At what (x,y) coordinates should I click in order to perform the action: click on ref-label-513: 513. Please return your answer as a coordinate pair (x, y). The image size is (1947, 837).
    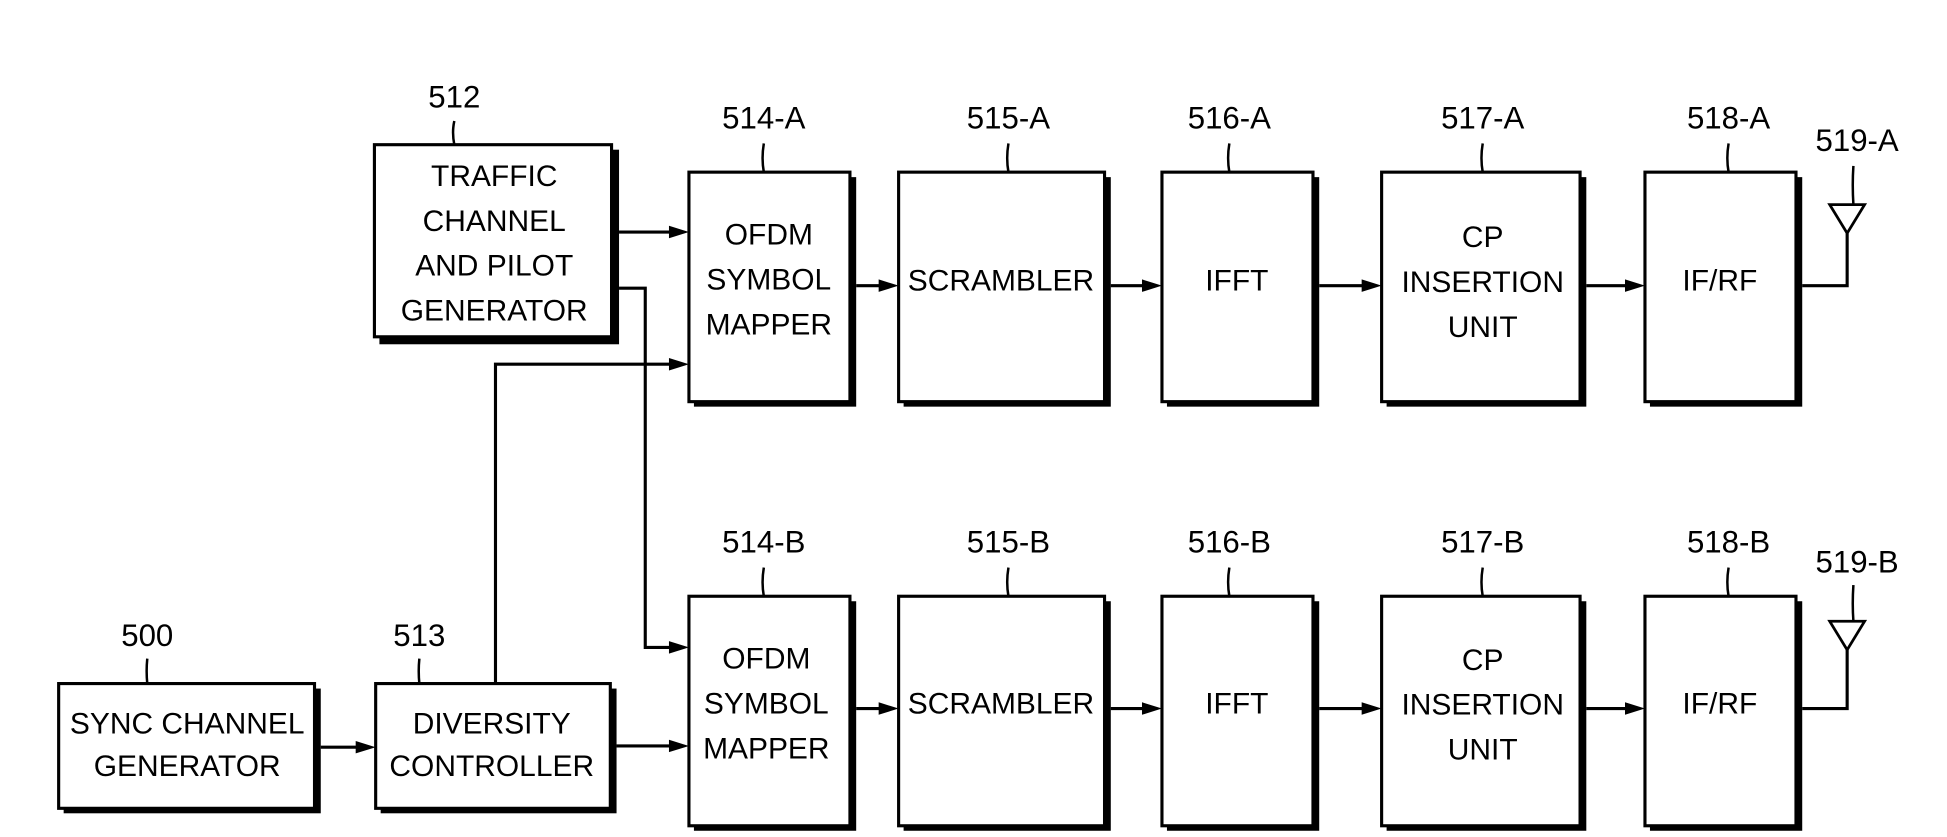
    Looking at the image, I should click on (419, 651).